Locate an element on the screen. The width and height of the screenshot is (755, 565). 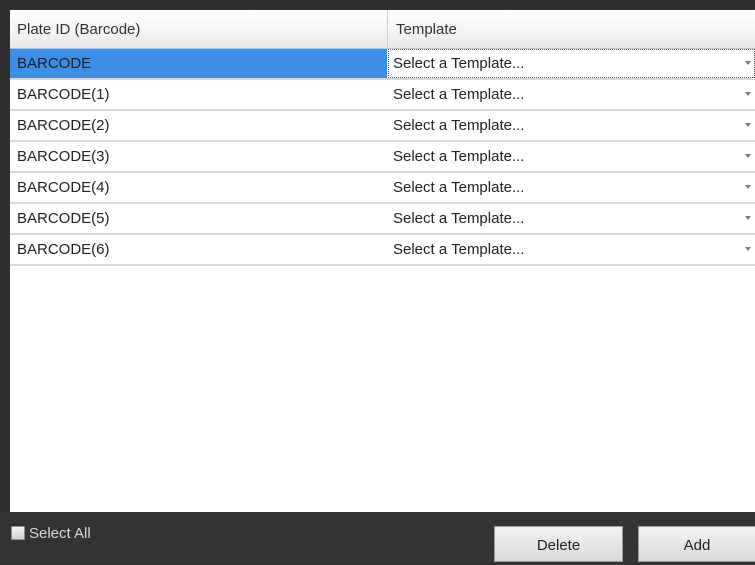
checkbox-icon is located at coordinates (18, 533).